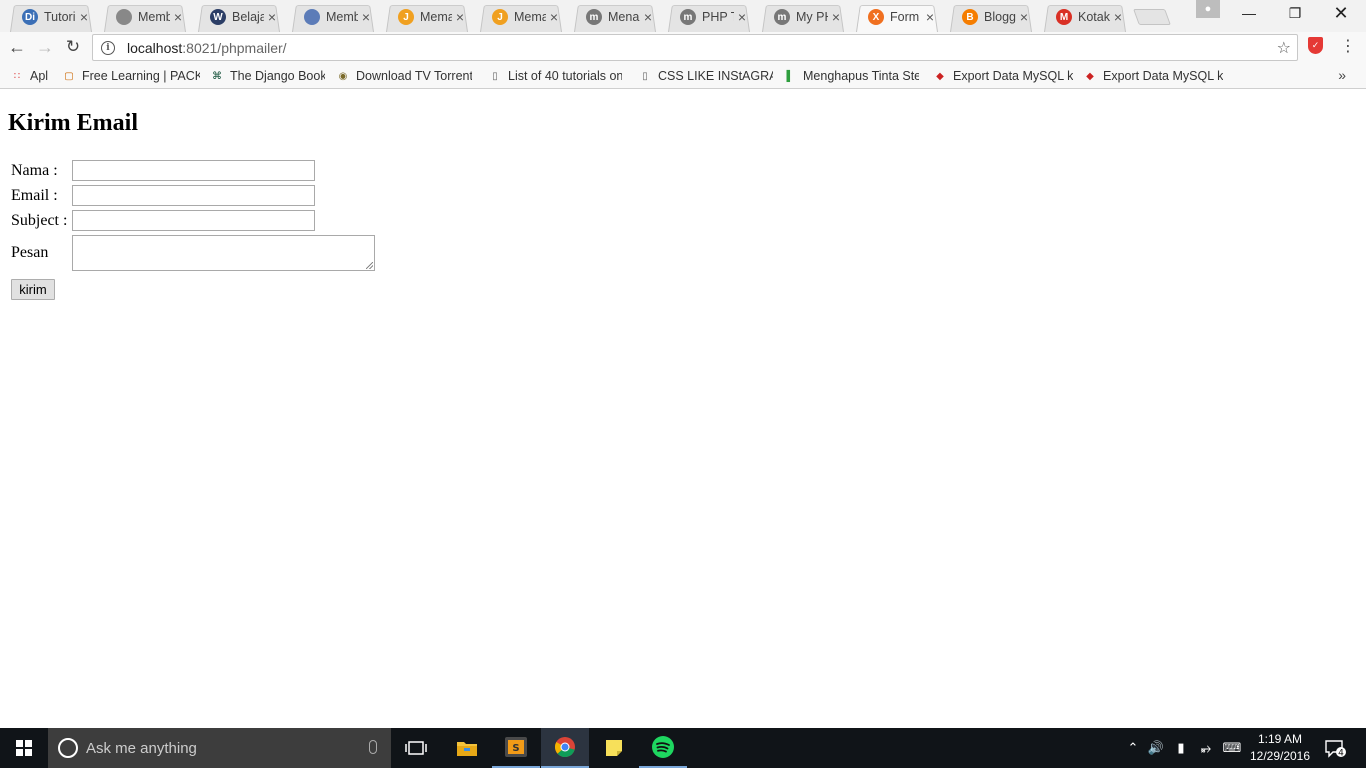  I want to click on microphone-icon, so click(373, 747).